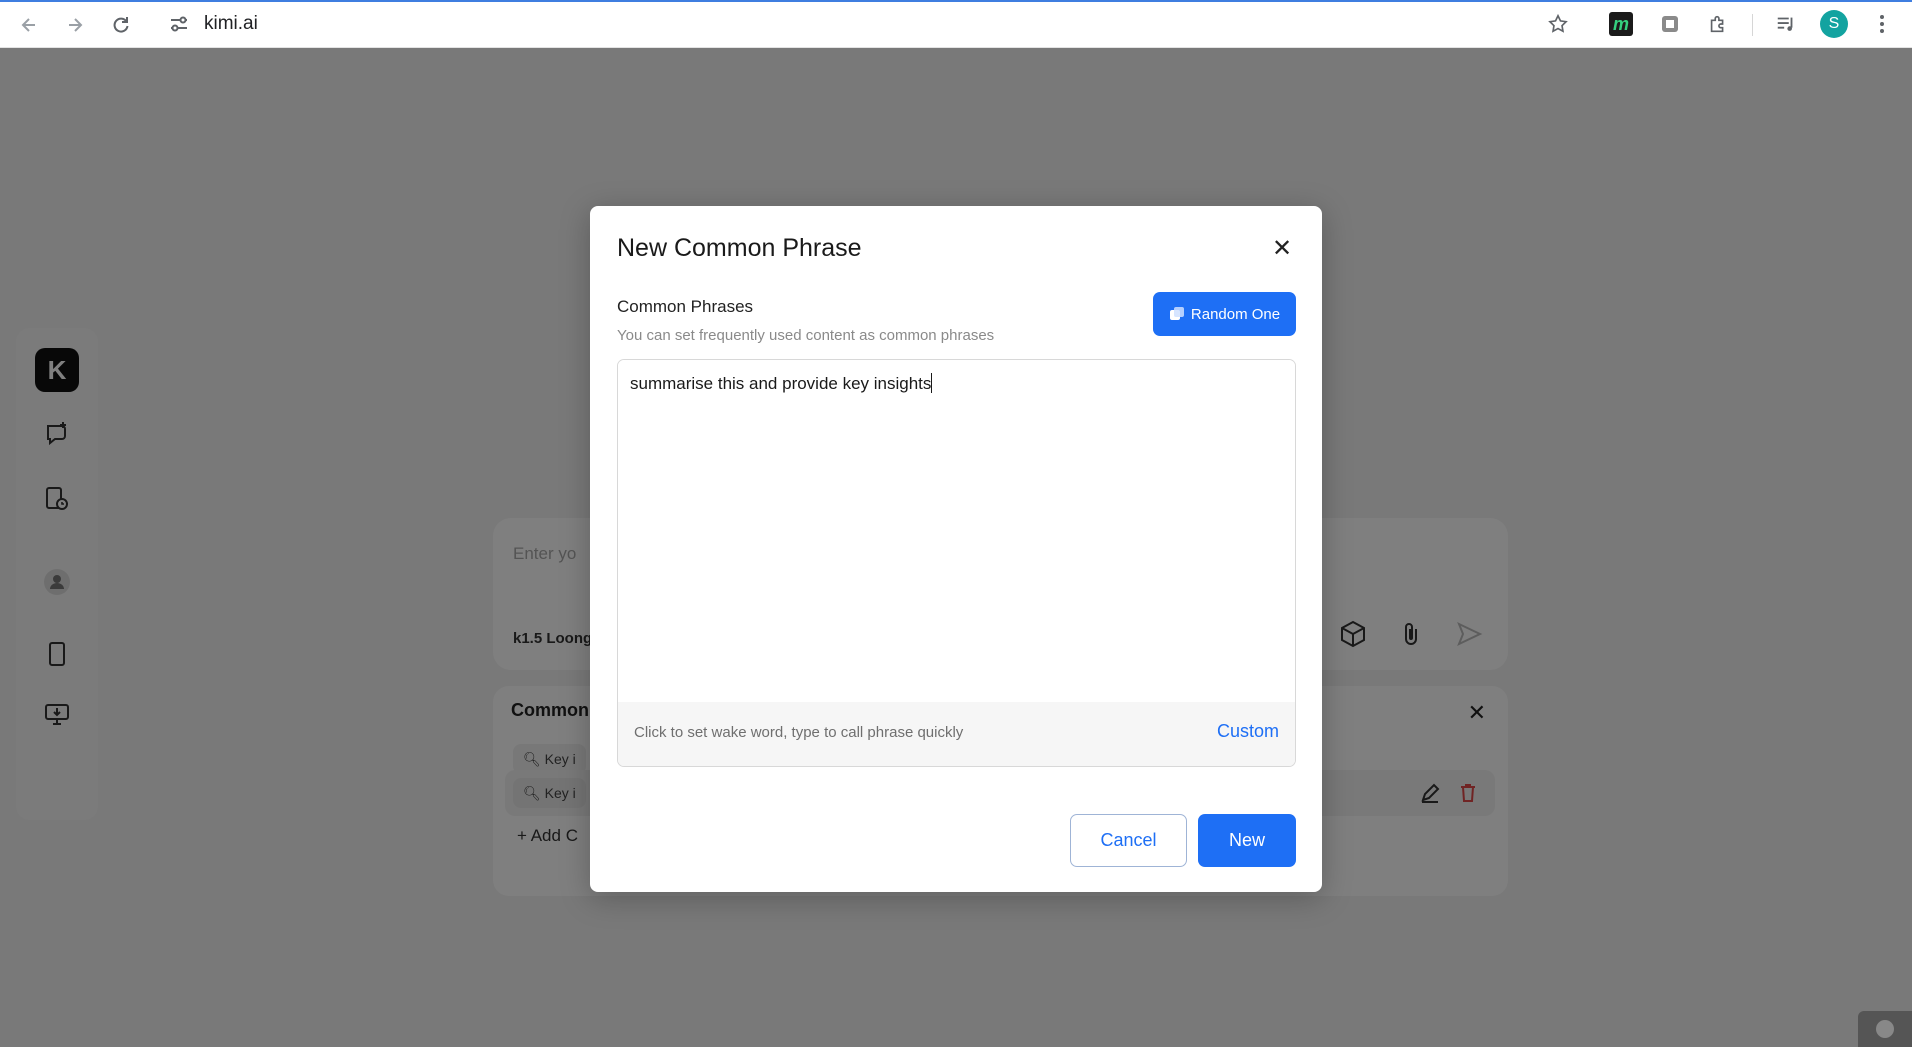 This screenshot has width=1912, height=1047. Describe the element at coordinates (685, 306) in the screenshot. I see `common-phrases-label: Common Phrases` at that location.